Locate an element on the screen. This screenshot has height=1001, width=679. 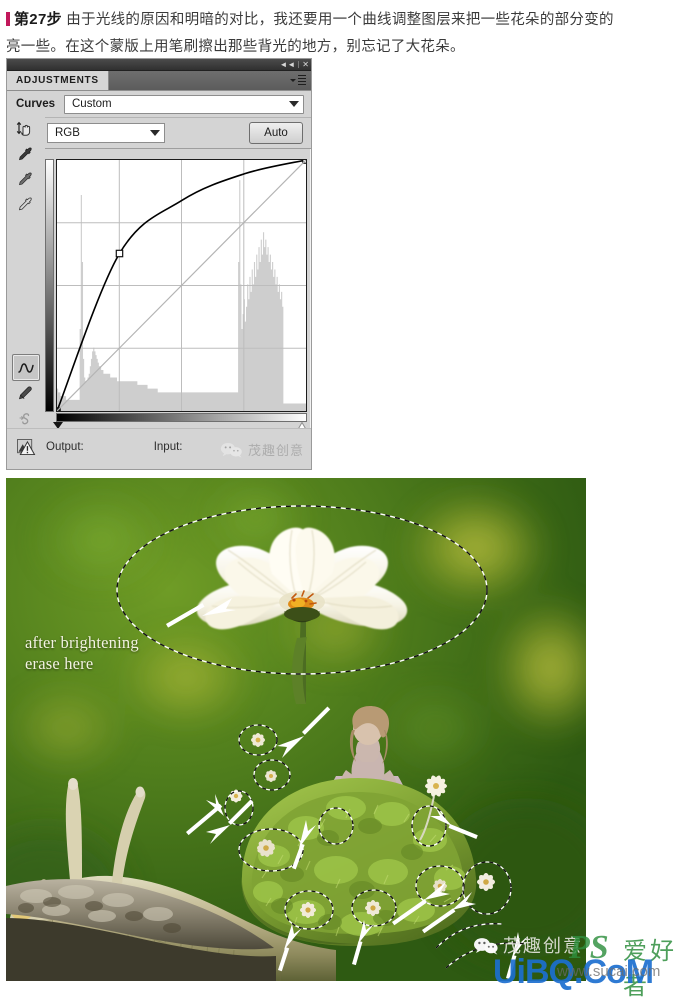
curve-plot is located at coordinates (181, 285).